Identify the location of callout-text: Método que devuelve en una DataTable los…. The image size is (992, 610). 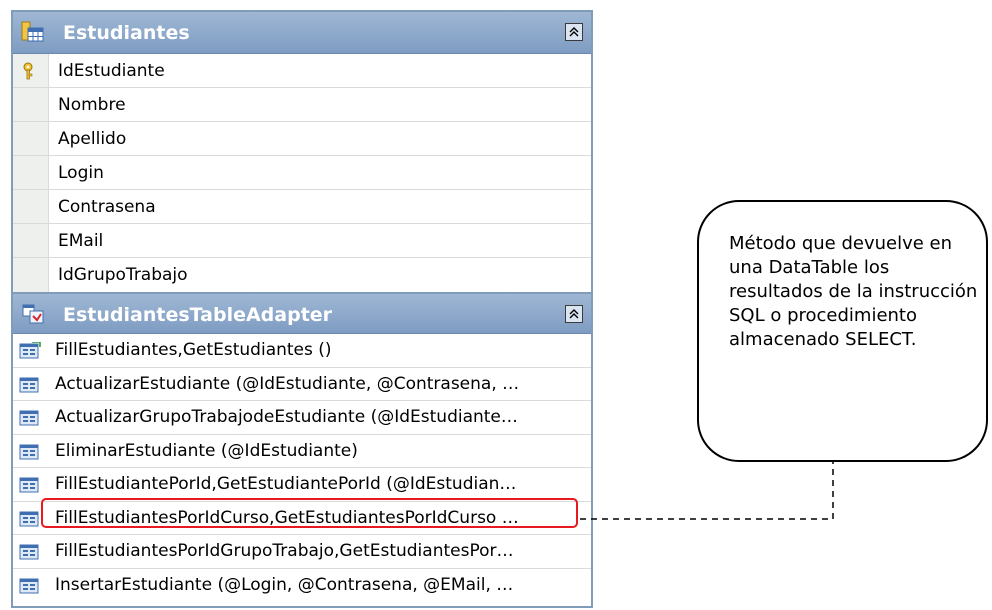
(853, 291).